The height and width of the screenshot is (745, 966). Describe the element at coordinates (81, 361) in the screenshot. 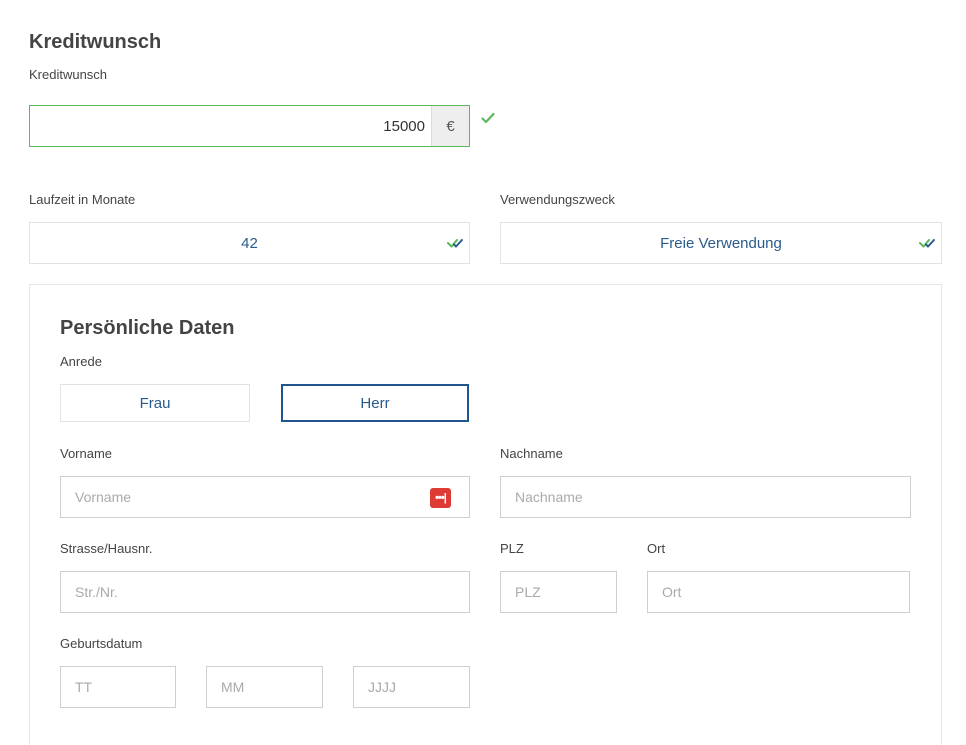

I see `salutation-label: Anrede` at that location.